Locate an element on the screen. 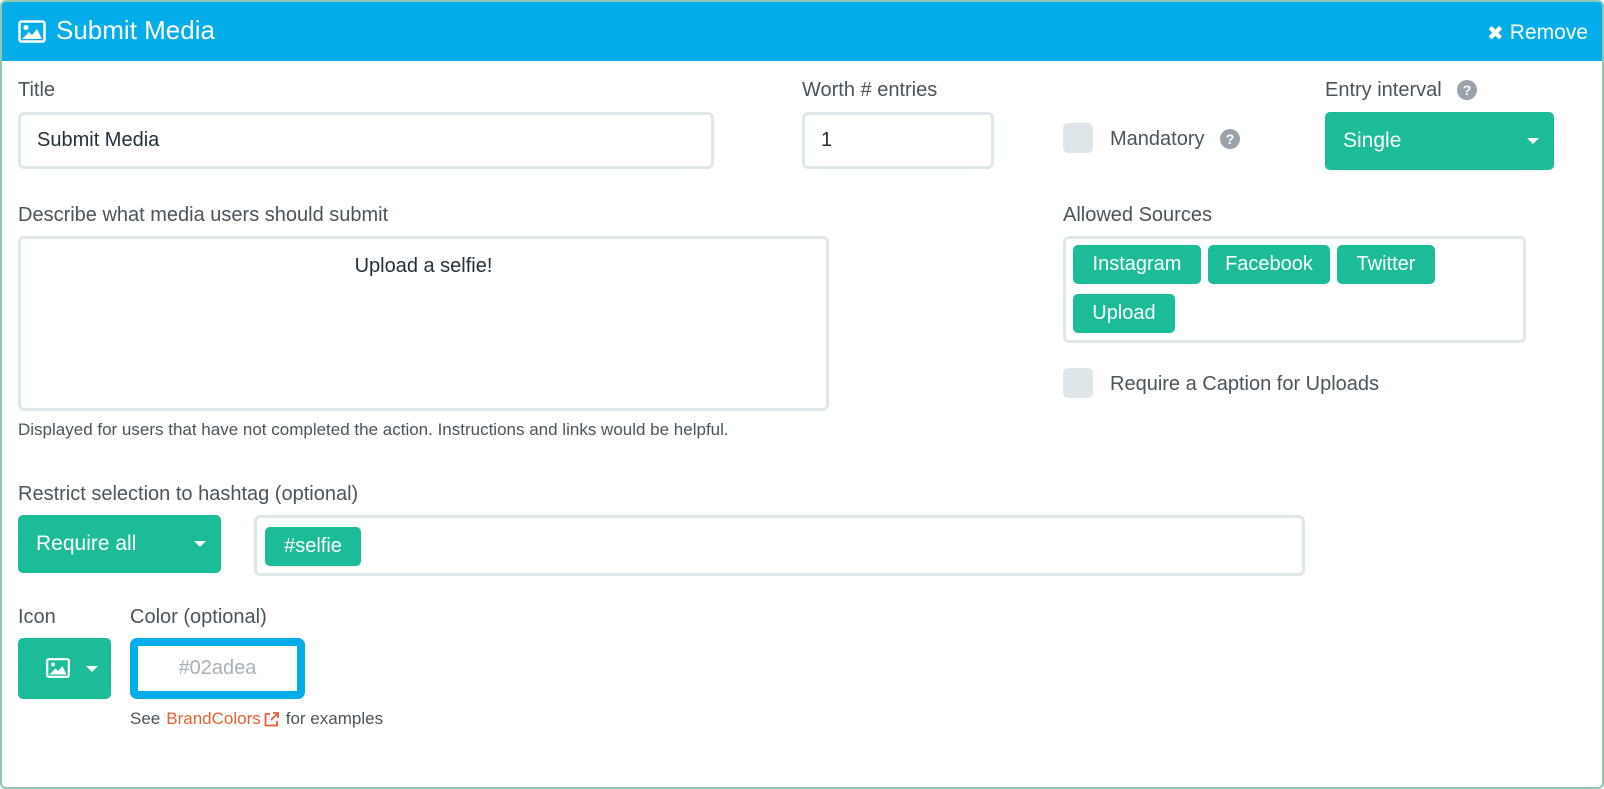 The image size is (1604, 789). color-input-placeholder: #02adea is located at coordinates (217, 668).